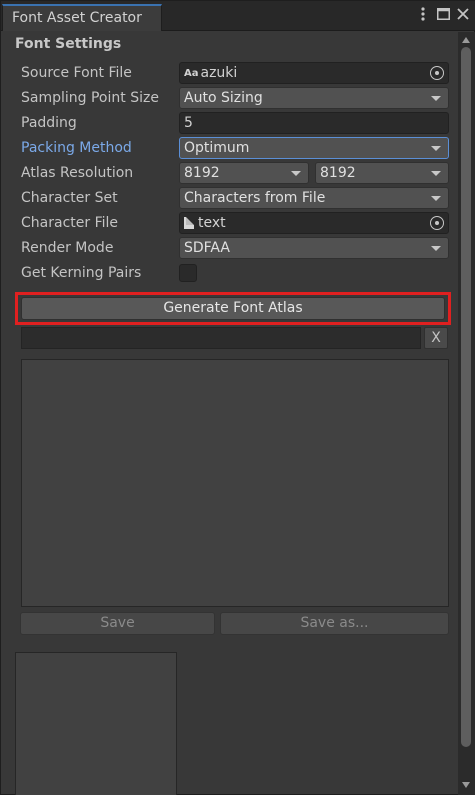  Describe the element at coordinates (67, 248) in the screenshot. I see `render-mode-label: Render Mode` at that location.